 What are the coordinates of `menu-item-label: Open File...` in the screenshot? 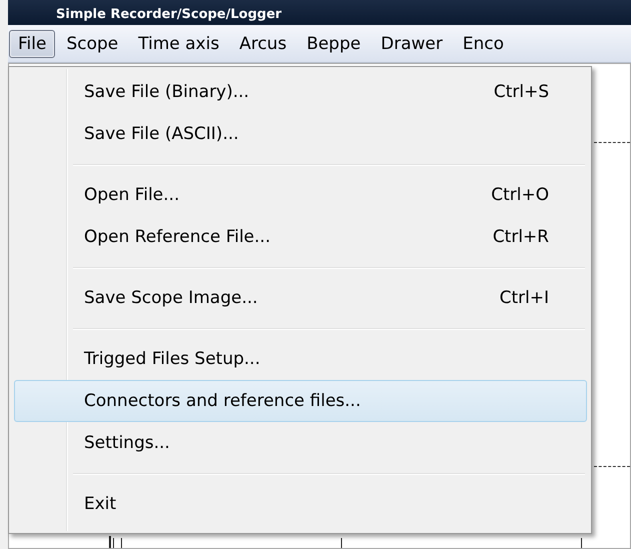 It's located at (132, 195).